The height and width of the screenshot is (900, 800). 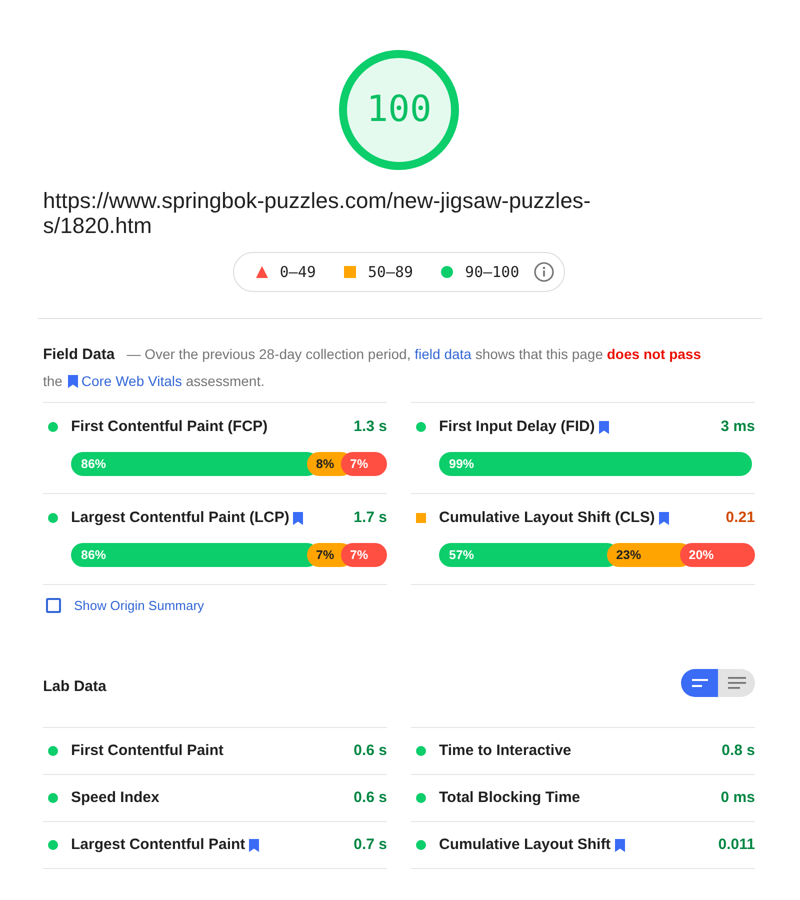 I want to click on distribution-segment: 20%, so click(x=717, y=555).